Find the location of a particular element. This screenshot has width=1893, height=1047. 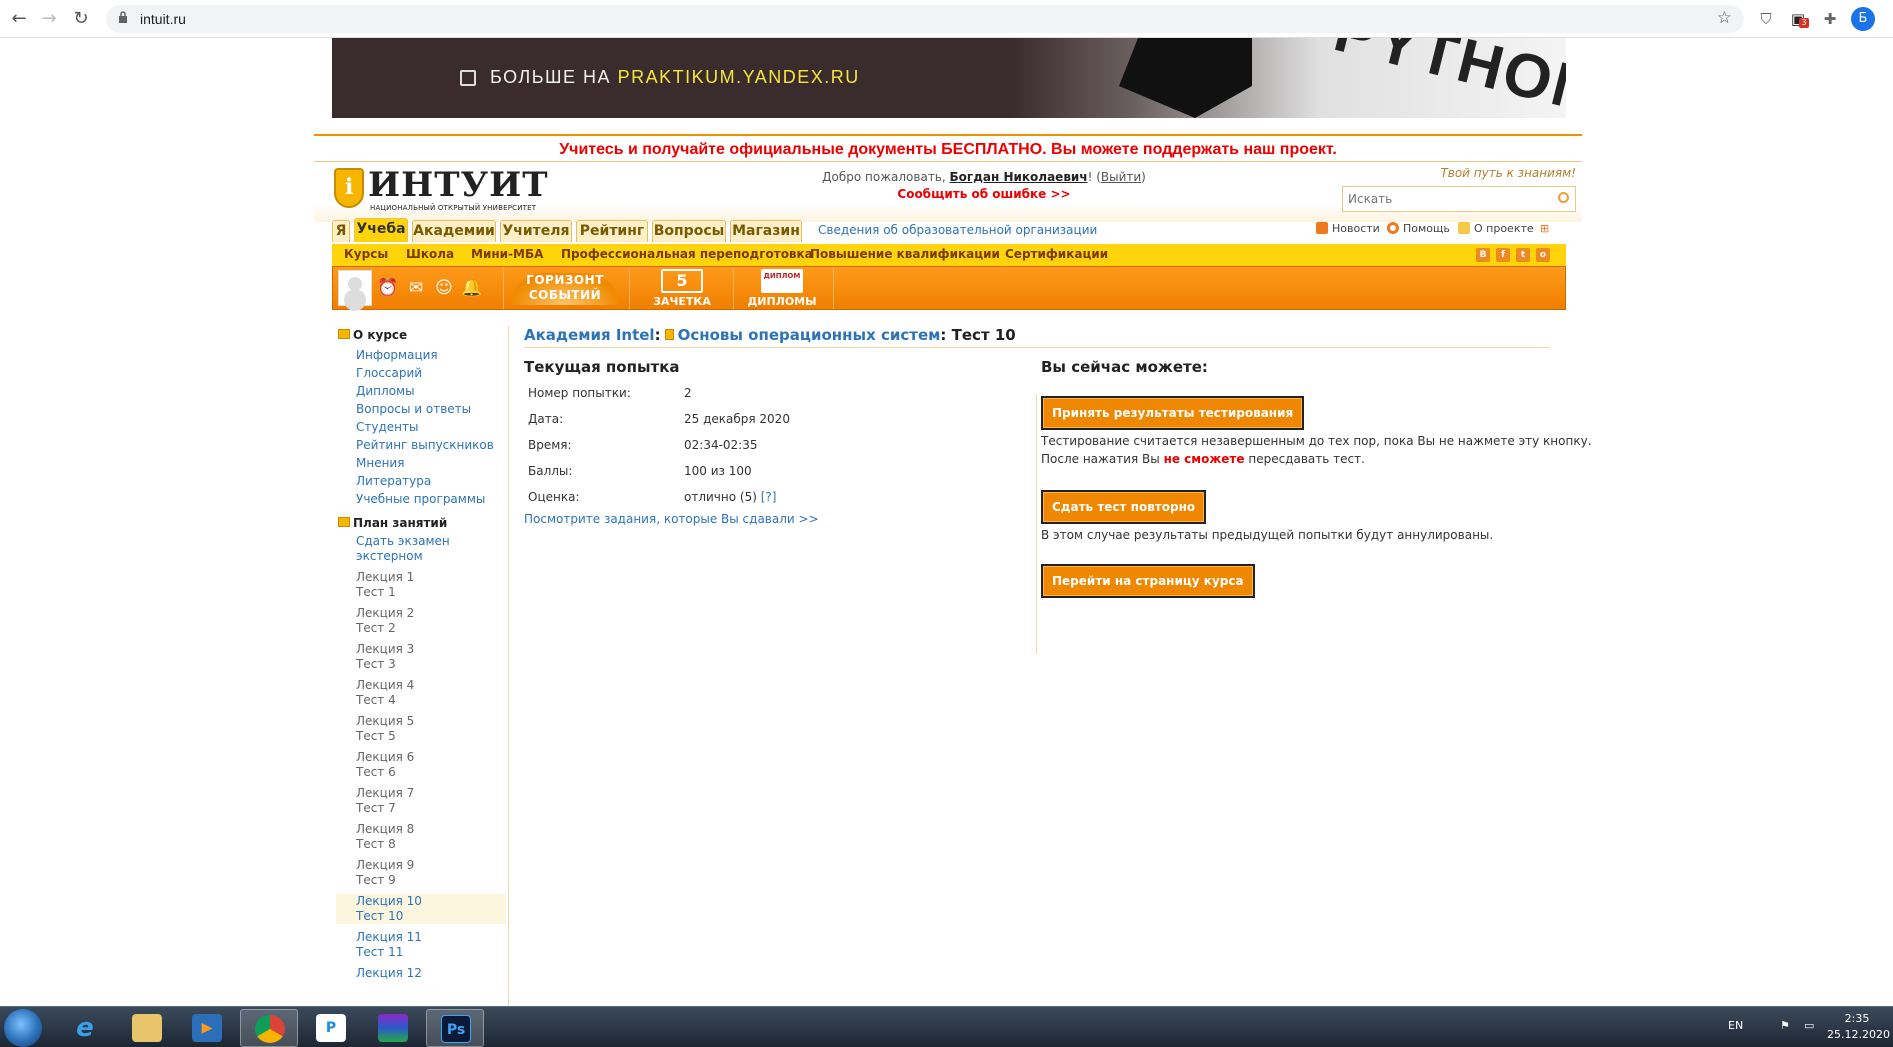

user-name-link: Богдан Николаевич is located at coordinates (1019, 177).